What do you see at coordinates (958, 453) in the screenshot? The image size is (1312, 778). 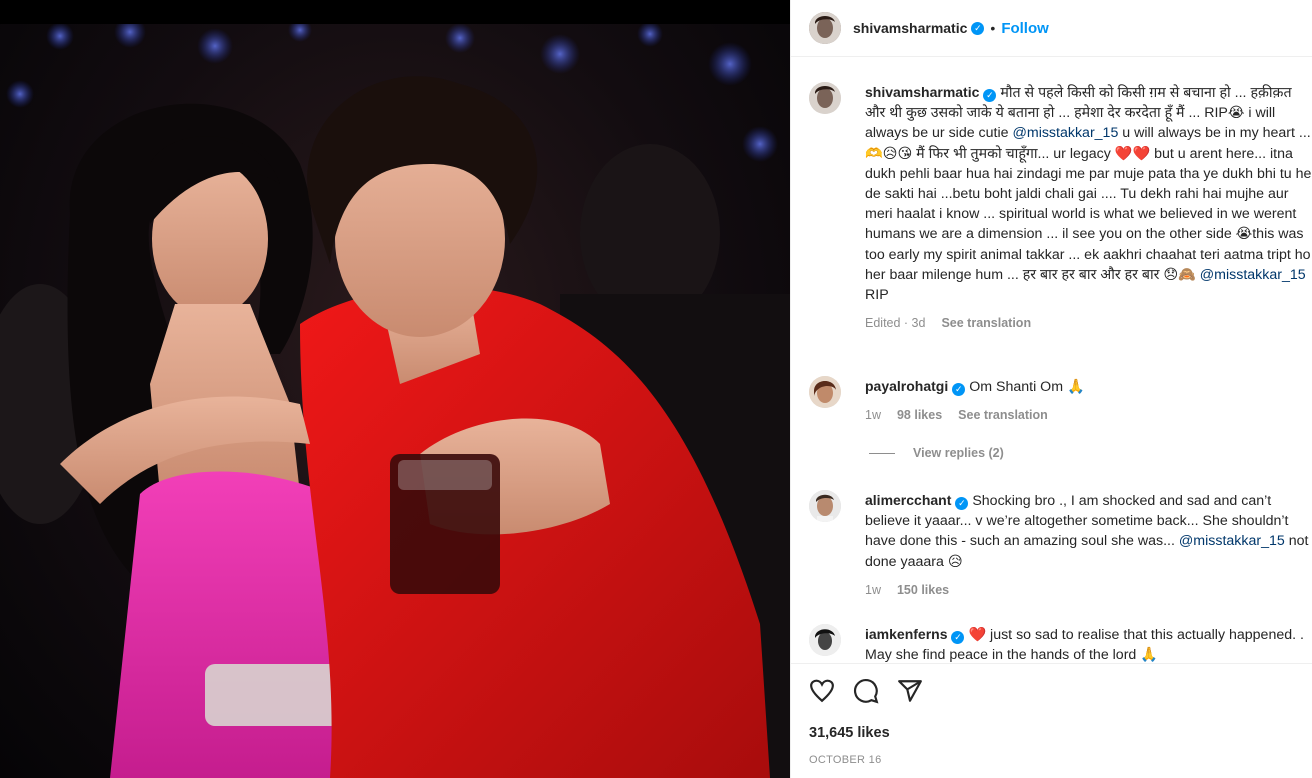 I see `view-replies-label: View replies (2)` at bounding box center [958, 453].